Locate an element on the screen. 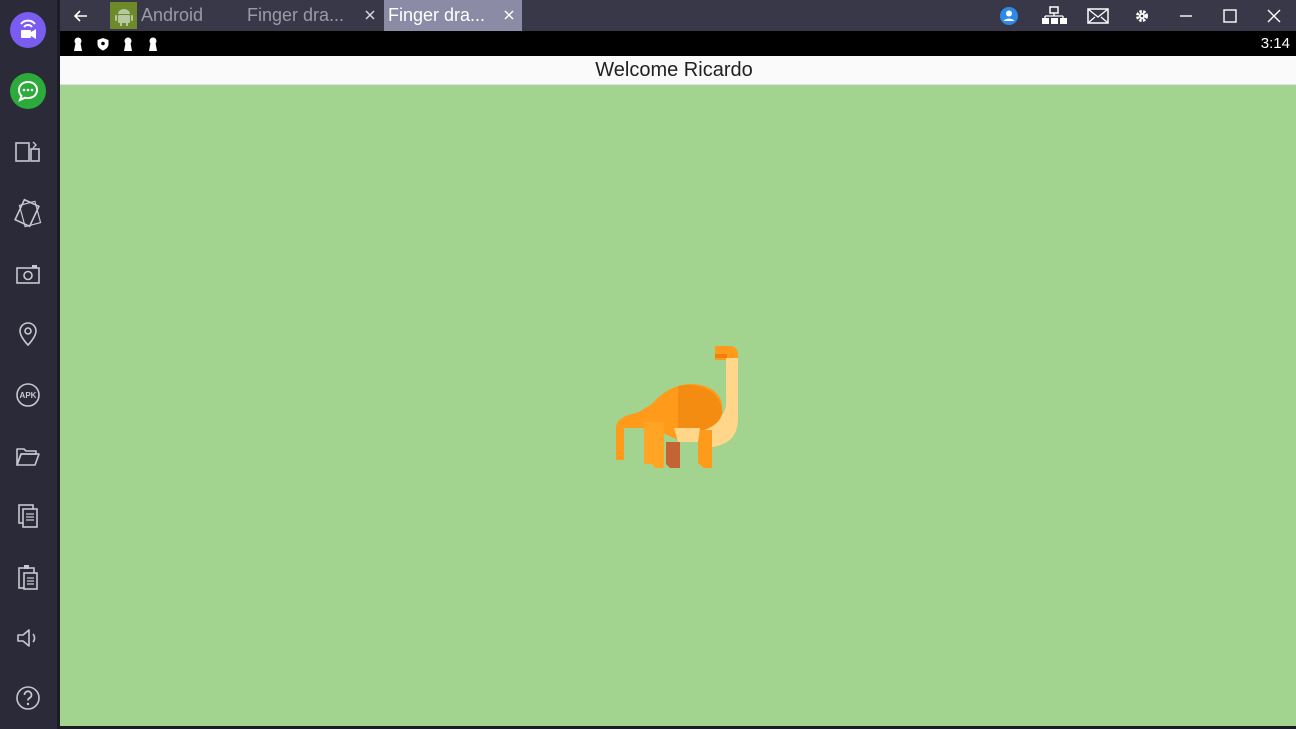  volume-icon is located at coordinates (28, 638).